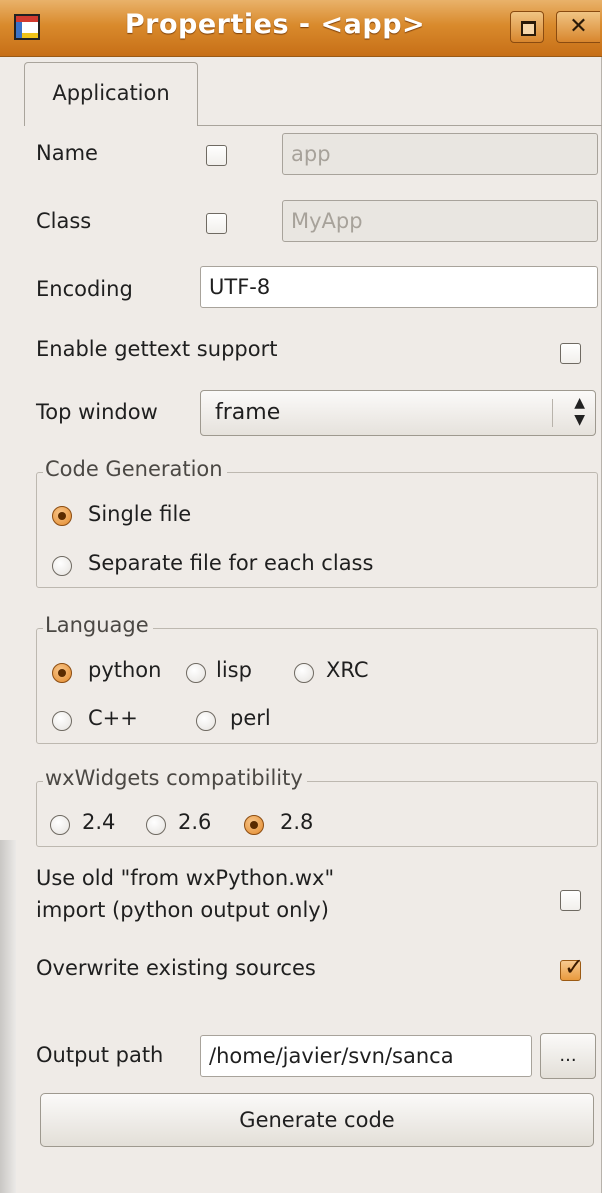 The image size is (602, 1193). I want to click on maximize-icon, so click(527, 27).